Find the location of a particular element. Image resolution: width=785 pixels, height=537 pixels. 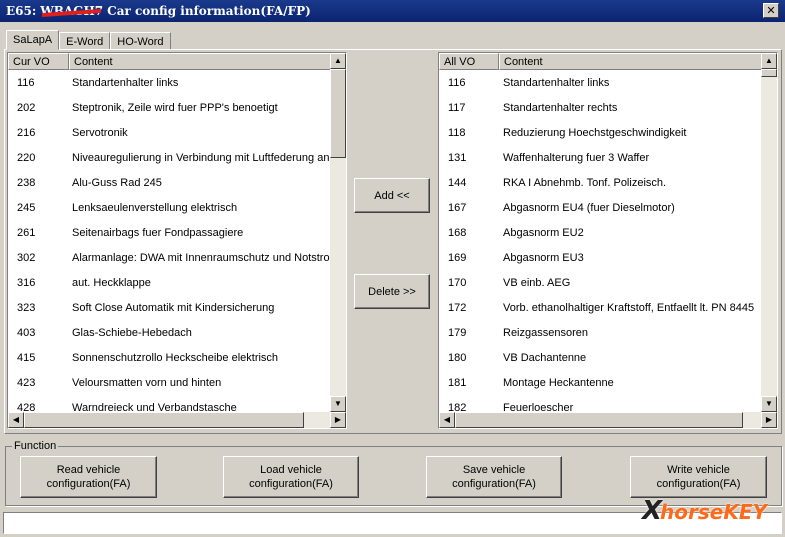

arrow-left-icon: ◀ is located at coordinates (447, 419).